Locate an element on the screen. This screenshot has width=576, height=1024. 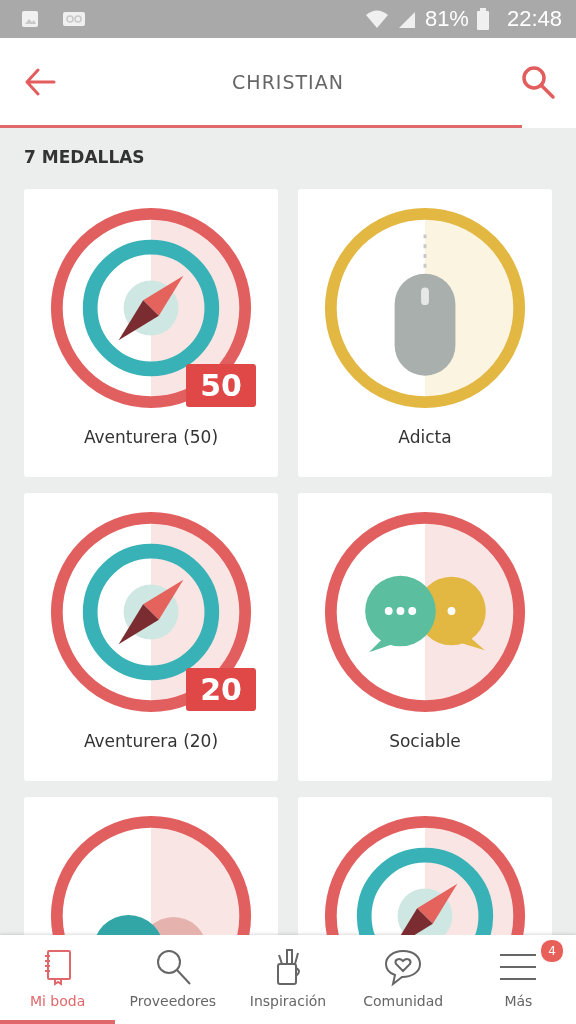
medal-card: Sociable is located at coordinates (425, 637).